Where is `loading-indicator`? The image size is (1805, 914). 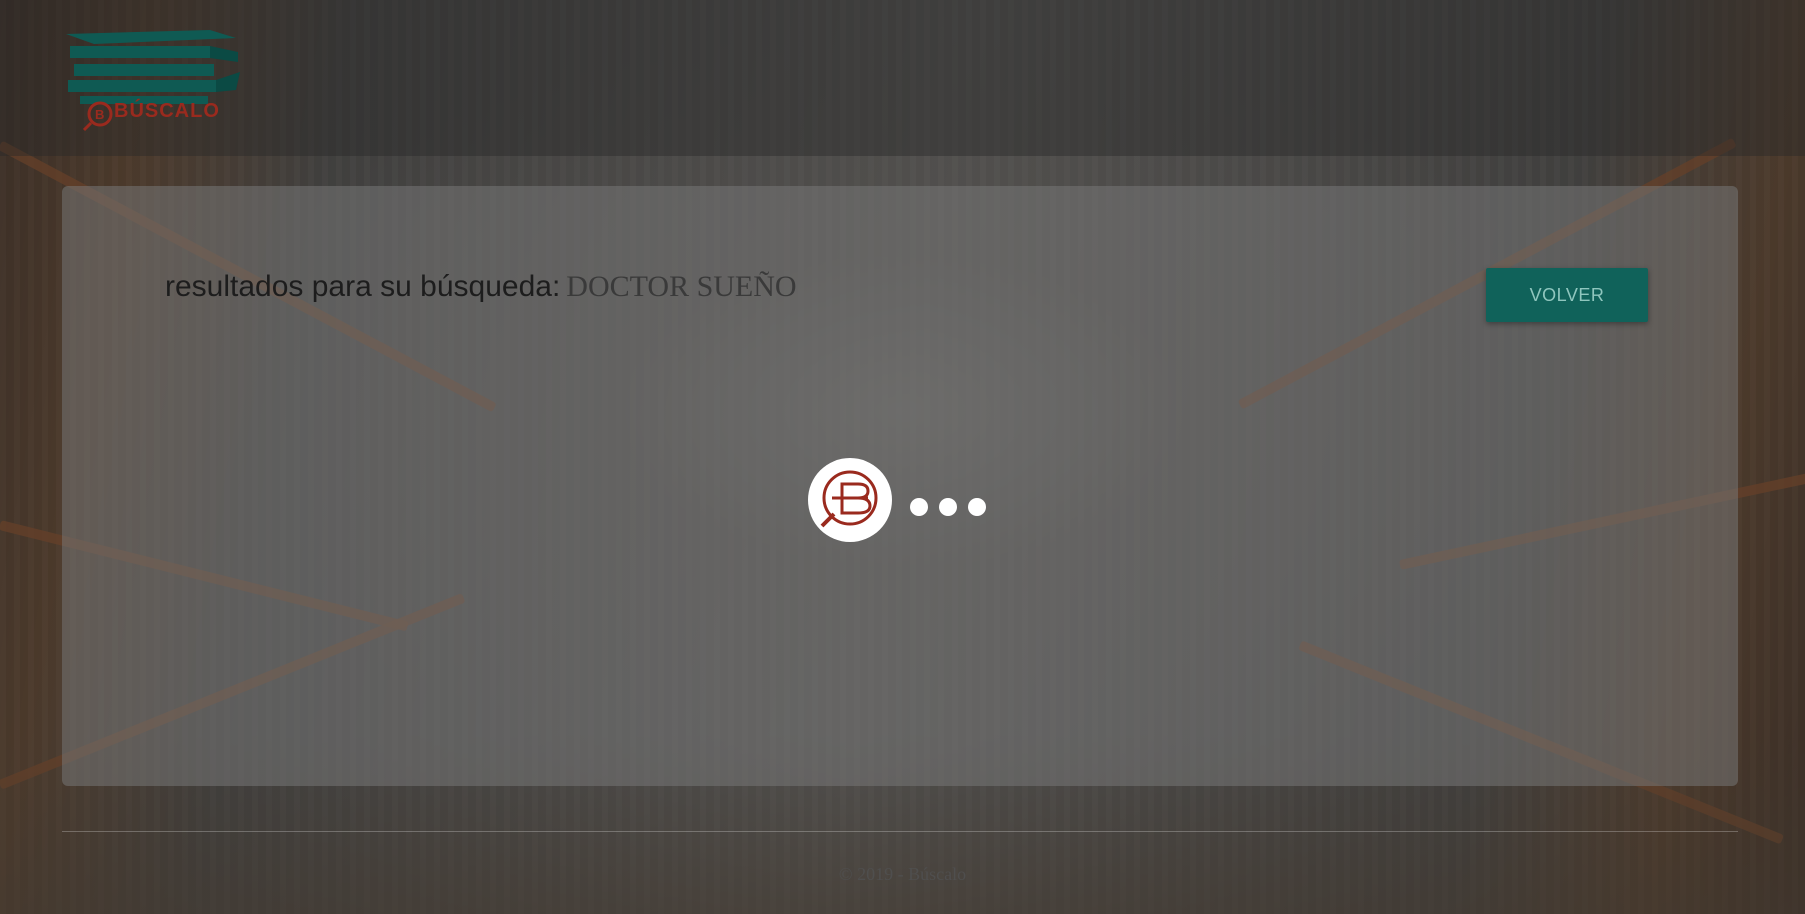 loading-indicator is located at coordinates (903, 500).